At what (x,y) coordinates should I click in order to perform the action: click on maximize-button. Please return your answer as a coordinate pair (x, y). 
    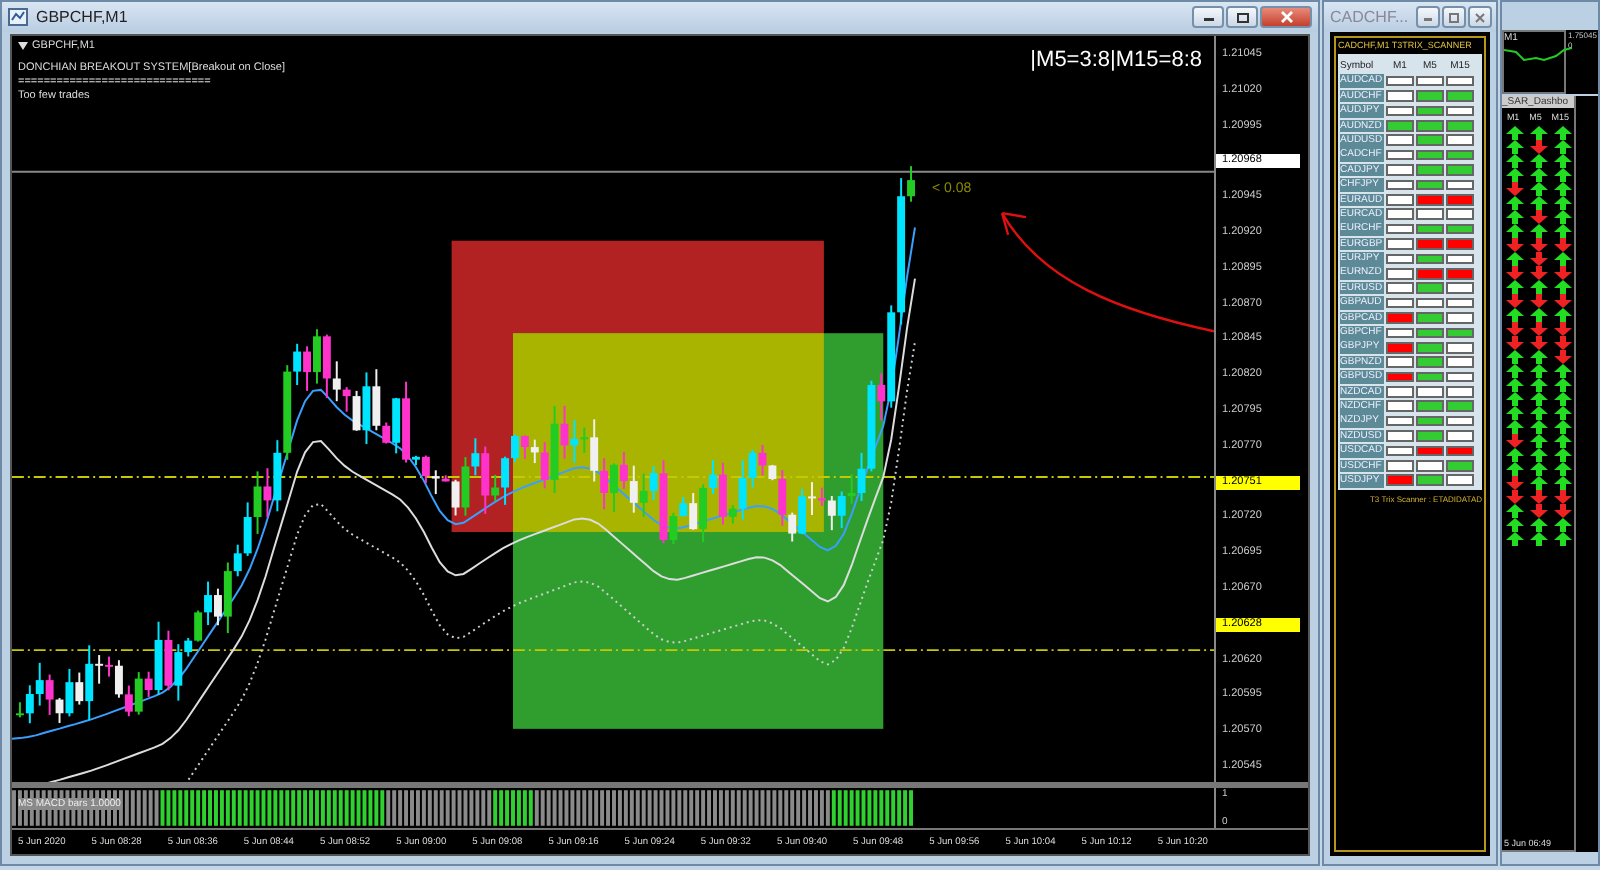
    Looking at the image, I should click on (1242, 17).